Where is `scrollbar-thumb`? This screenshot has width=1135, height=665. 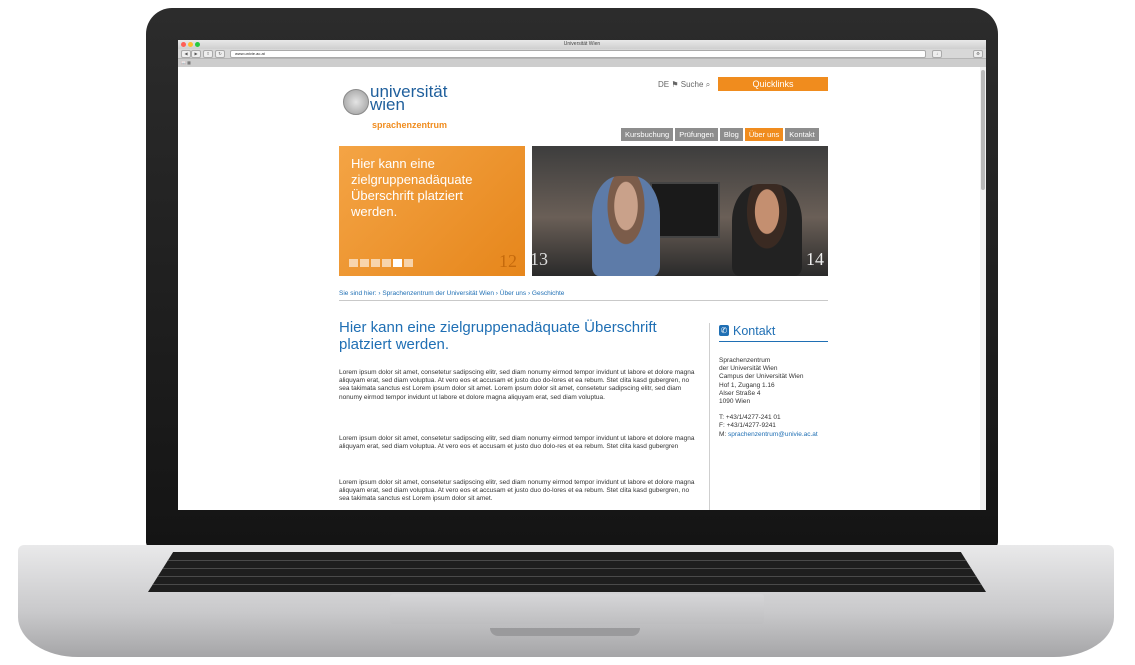 scrollbar-thumb is located at coordinates (983, 130).